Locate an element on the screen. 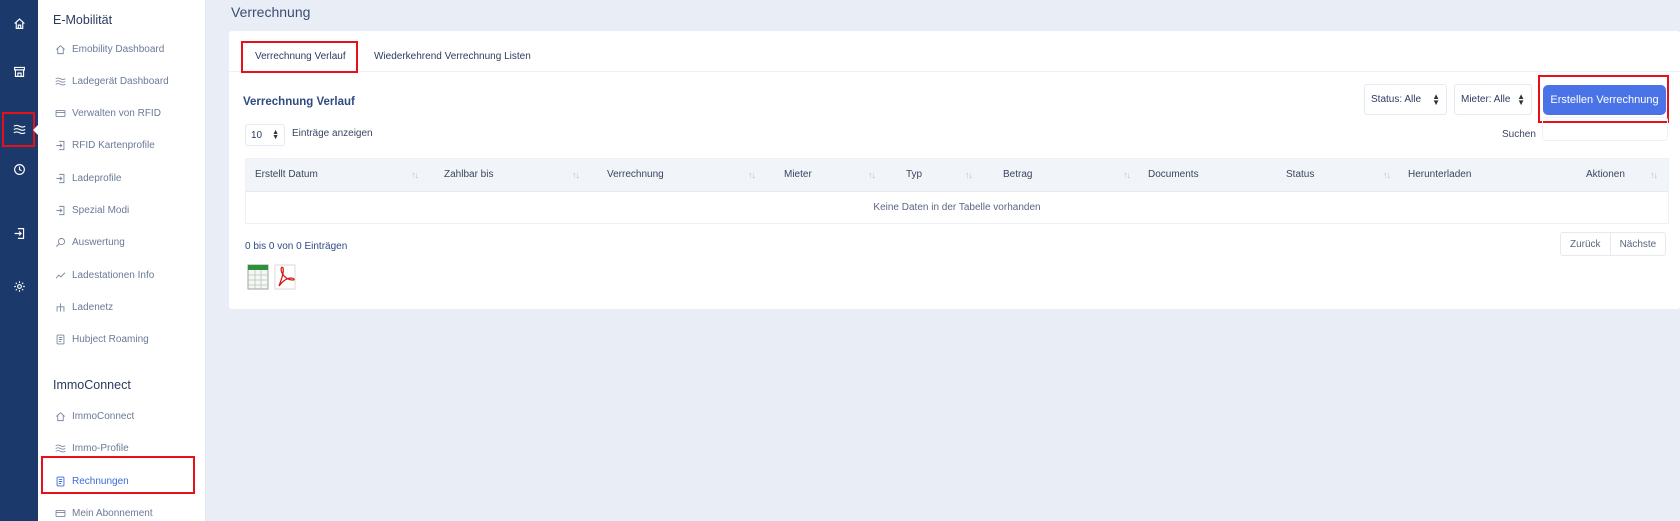  section-title-immoconnect: ImmoConnect is located at coordinates (92, 385).